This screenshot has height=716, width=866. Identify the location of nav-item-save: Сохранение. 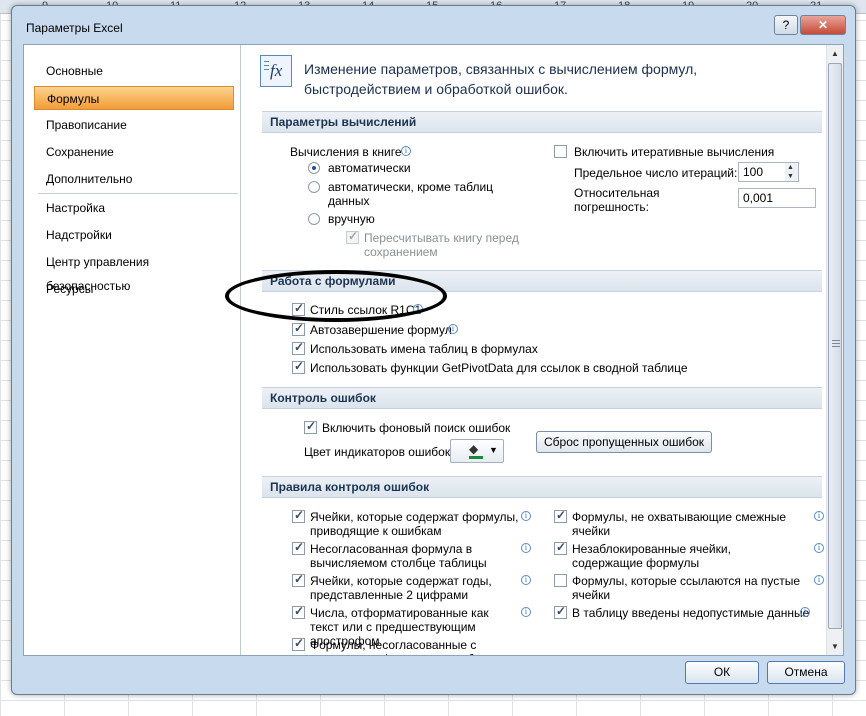
(134, 152).